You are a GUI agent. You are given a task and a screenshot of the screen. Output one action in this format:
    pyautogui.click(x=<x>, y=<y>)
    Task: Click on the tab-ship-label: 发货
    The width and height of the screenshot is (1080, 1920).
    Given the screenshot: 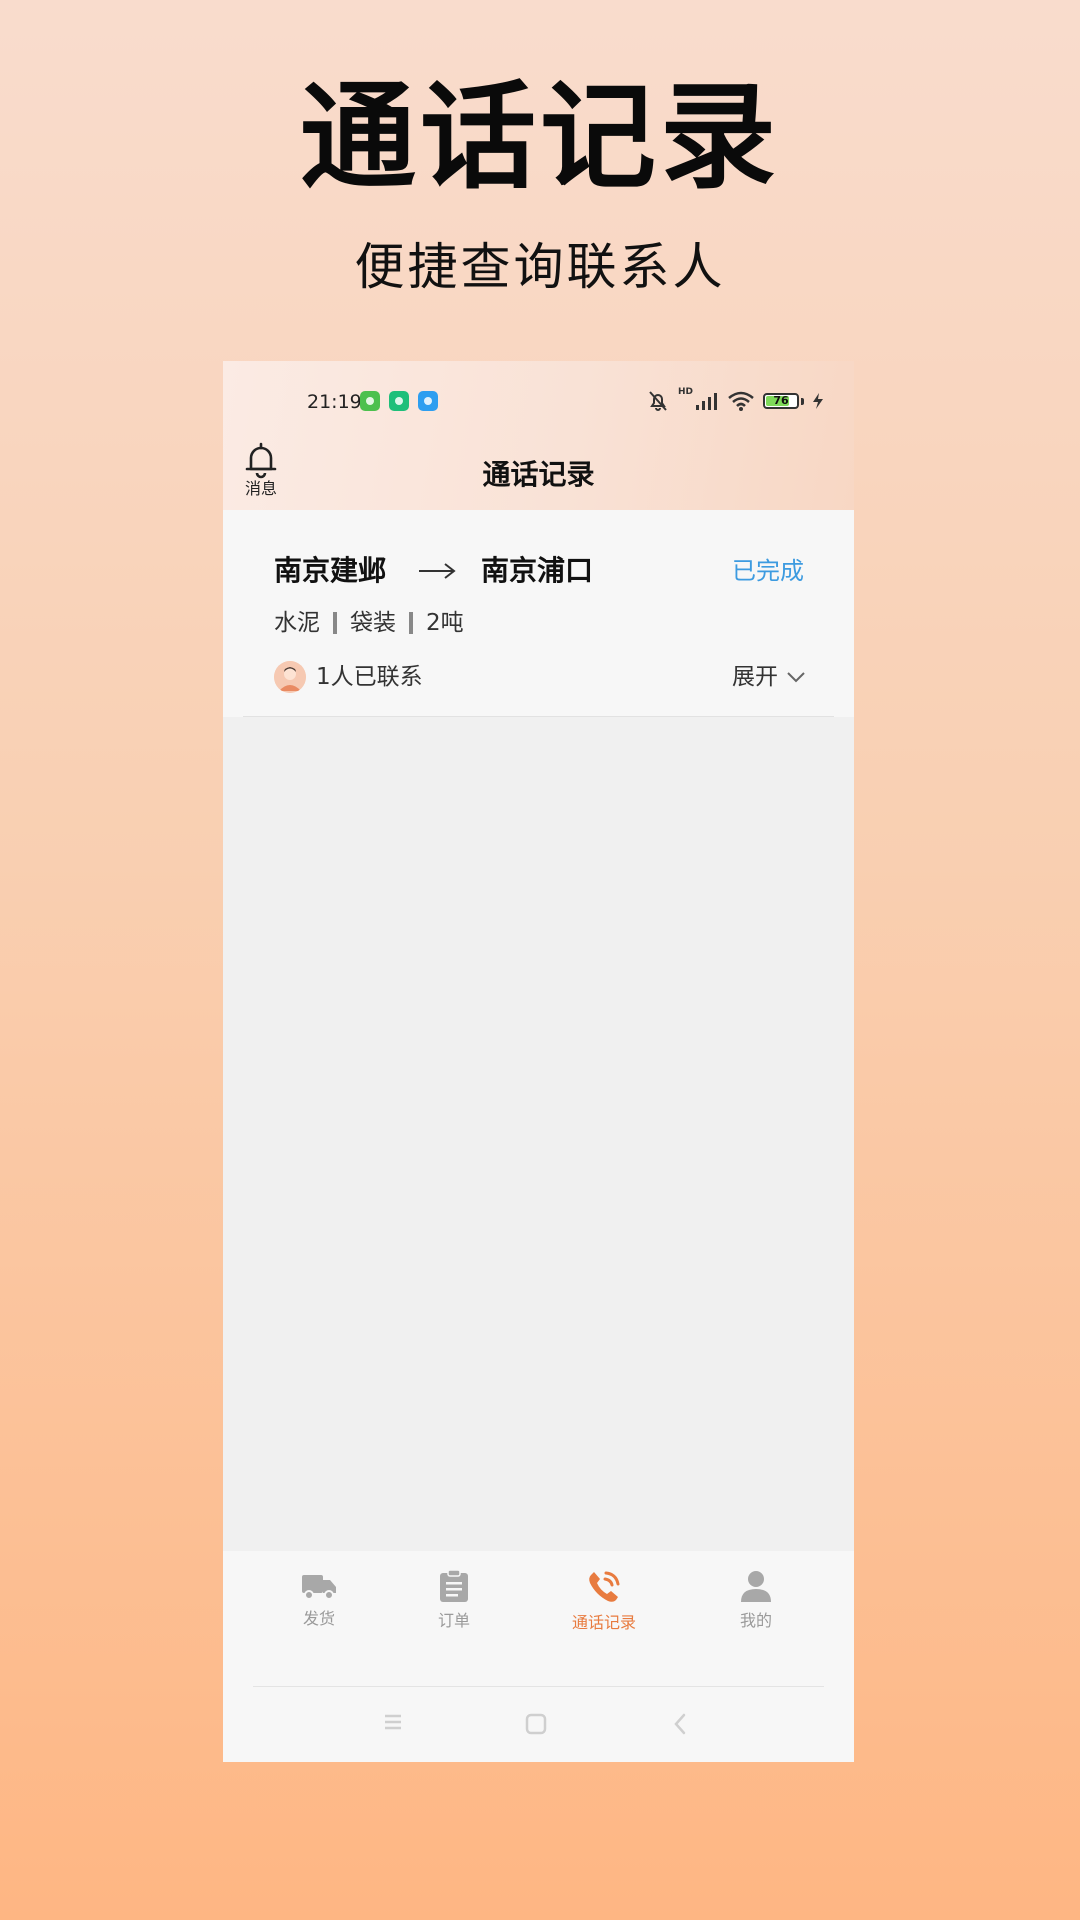 What is the action you would take?
    pyautogui.click(x=318, y=1618)
    